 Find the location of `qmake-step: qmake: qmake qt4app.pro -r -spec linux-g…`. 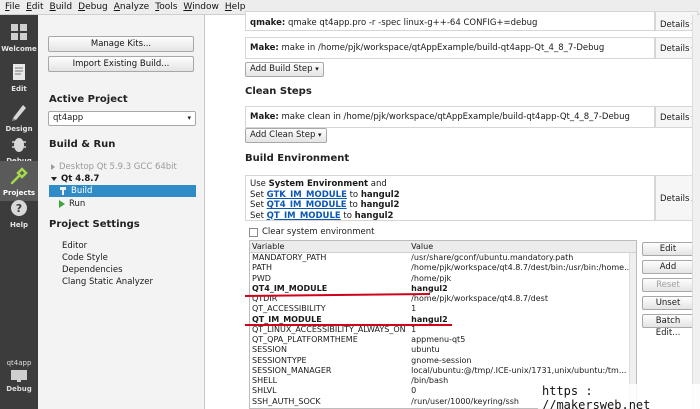

qmake-step: qmake: qmake qt4app.pro -r -spec linux-g… is located at coordinates (450, 21).